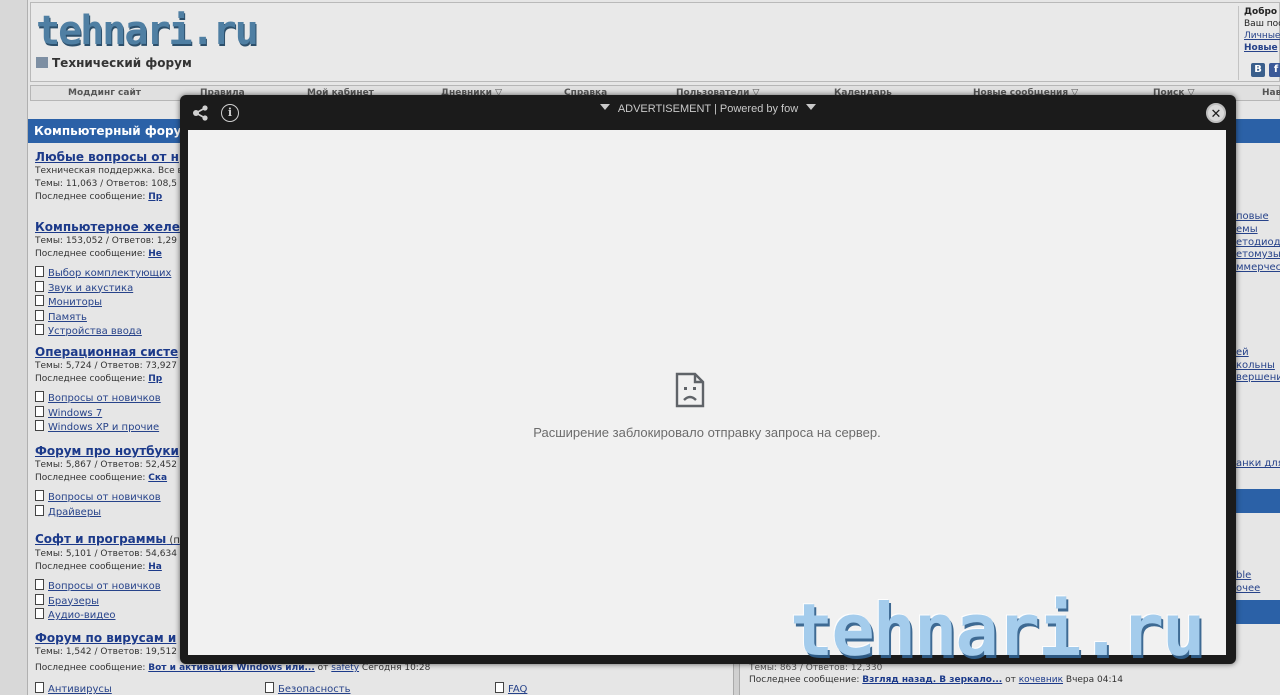  I want to click on subforum-faq: FAQ, so click(511, 688).